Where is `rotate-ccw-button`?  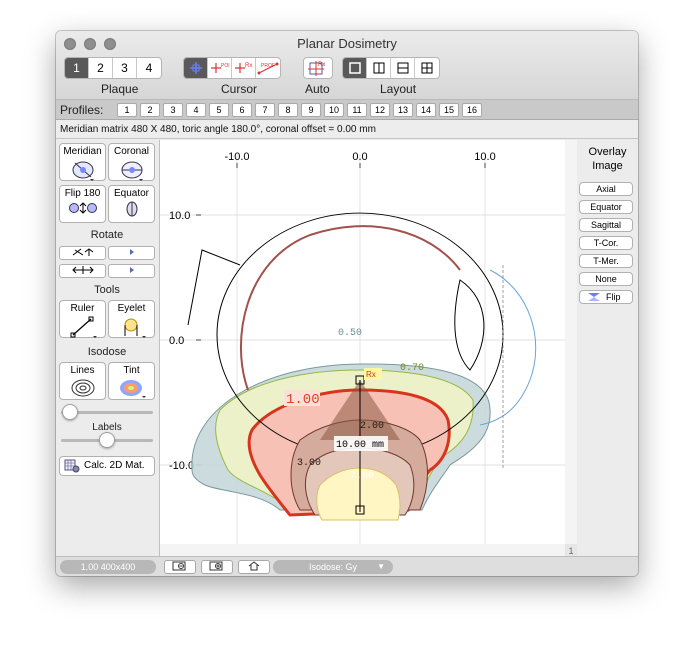 rotate-ccw-button is located at coordinates (82, 253).